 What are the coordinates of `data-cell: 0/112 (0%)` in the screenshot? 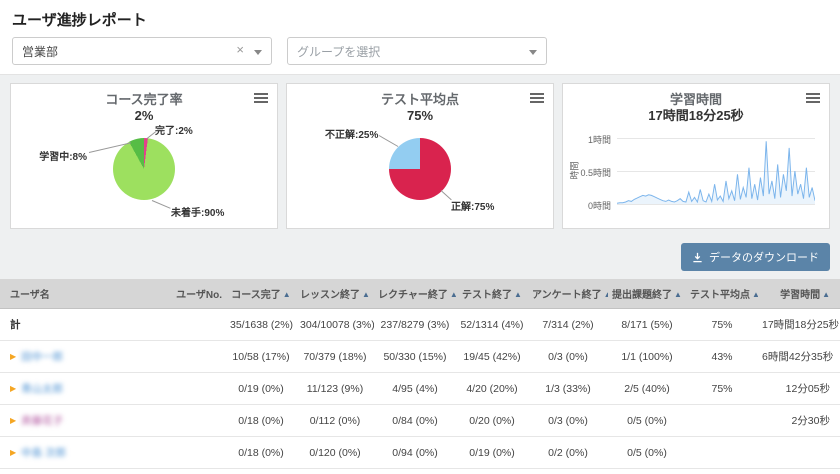 It's located at (335, 420).